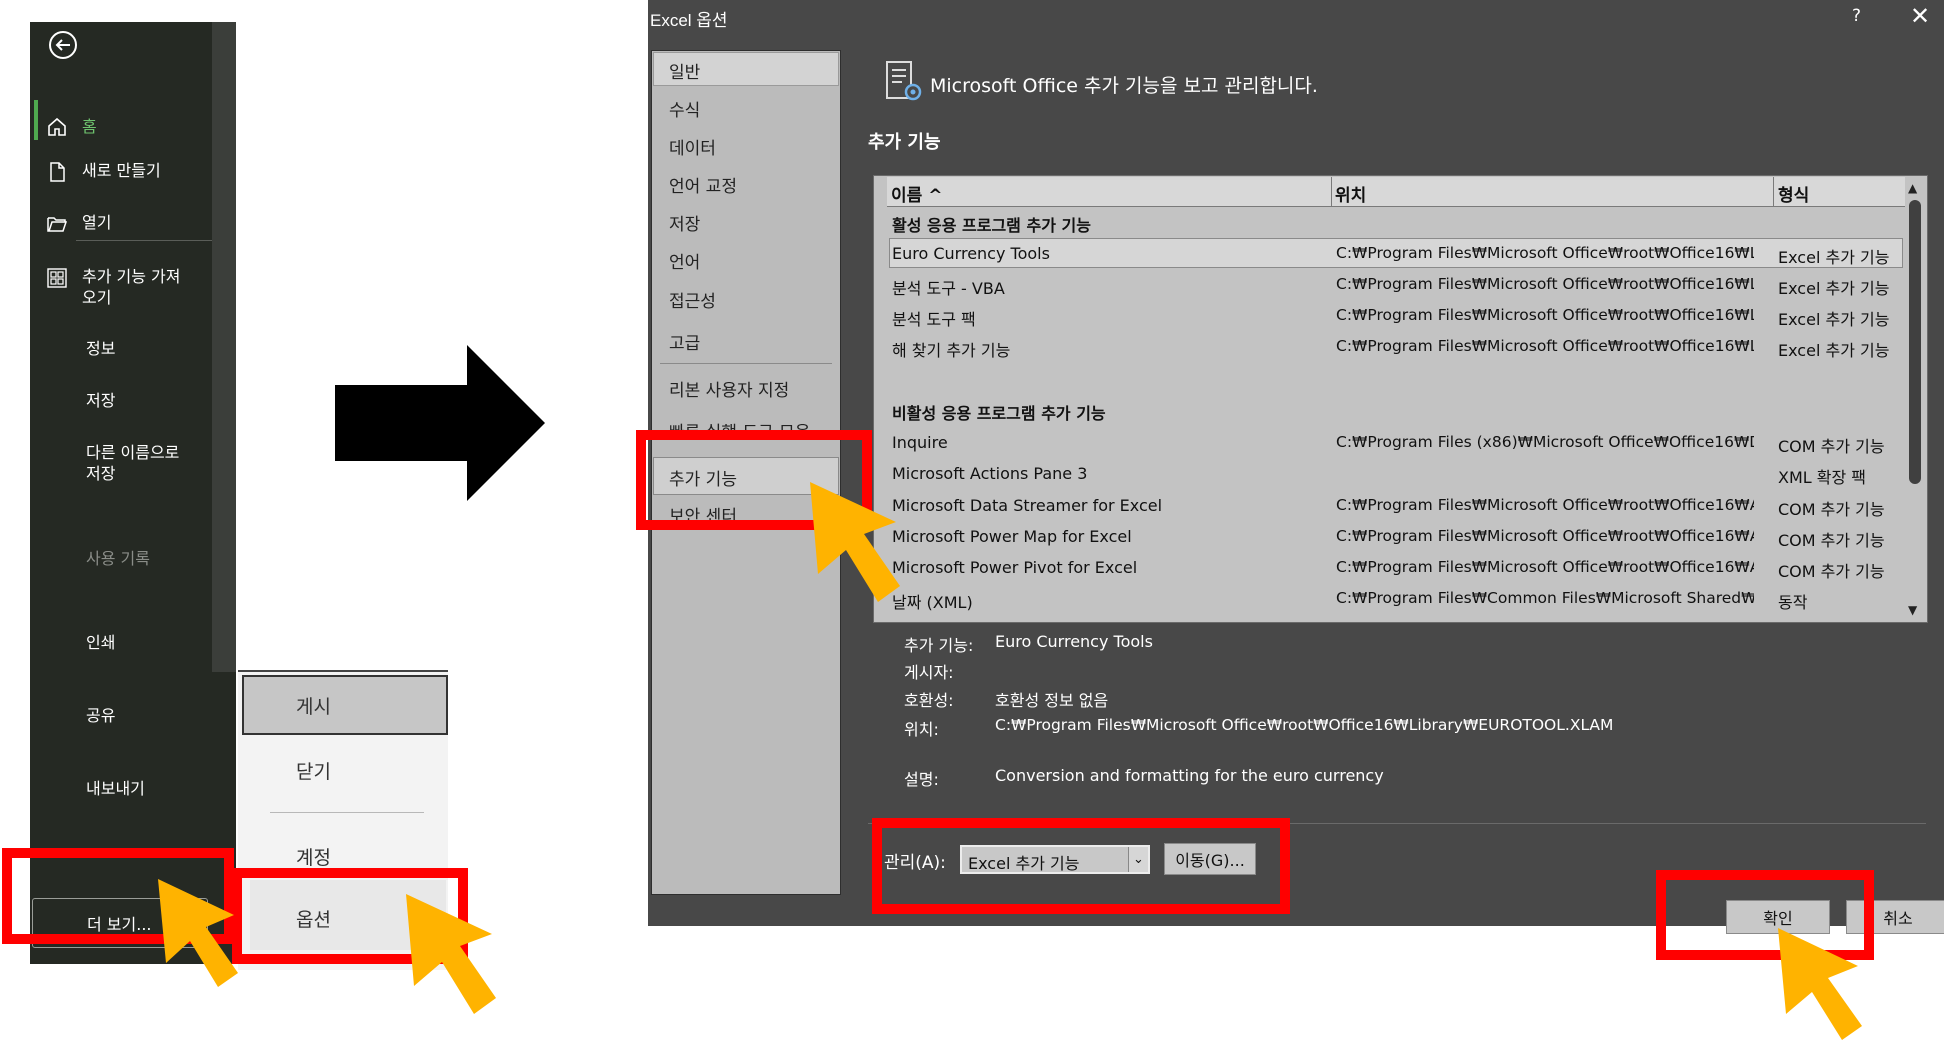  I want to click on detail-compat-label: 호환성:, so click(929, 700).